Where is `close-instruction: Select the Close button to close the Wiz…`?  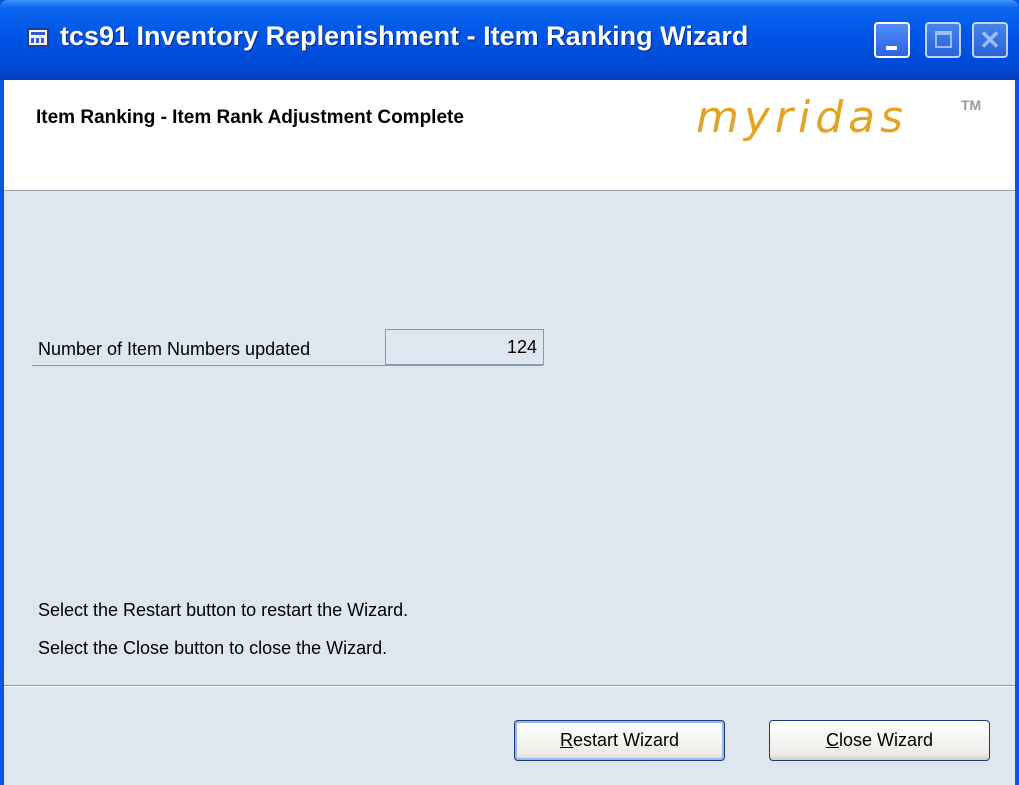
close-instruction: Select the Close button to close the Wiz… is located at coordinates (213, 648).